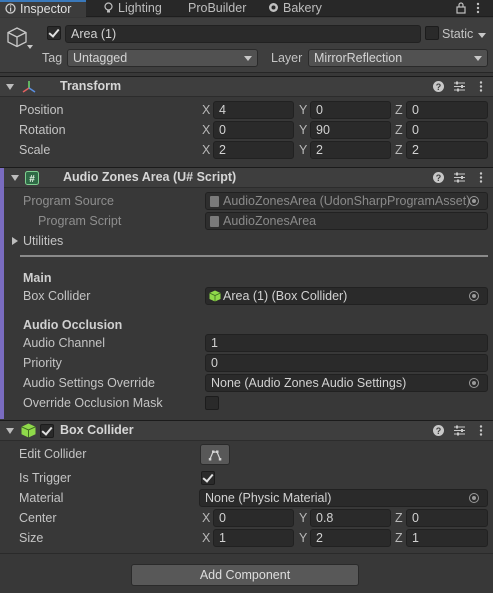 This screenshot has height=593, width=493. Describe the element at coordinates (28, 430) in the screenshot. I see `box-collider-icon` at that location.